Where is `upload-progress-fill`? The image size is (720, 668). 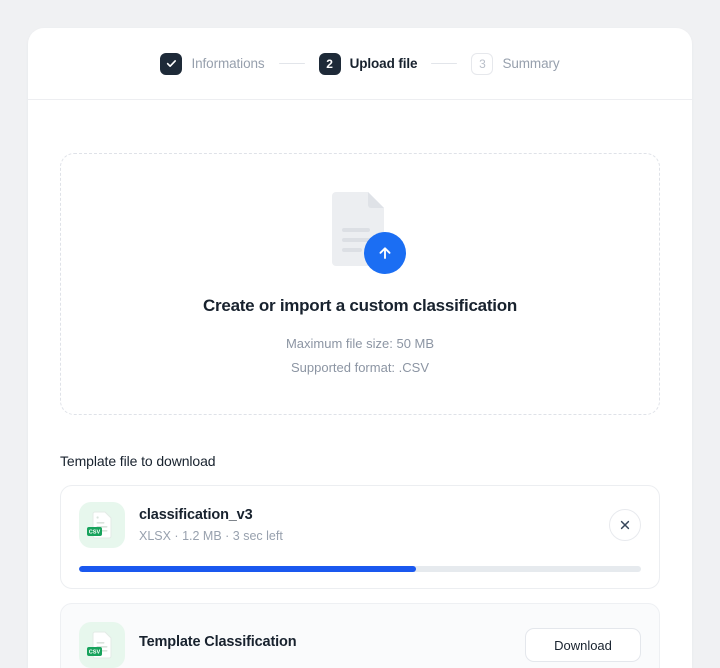
upload-progress-fill is located at coordinates (248, 569).